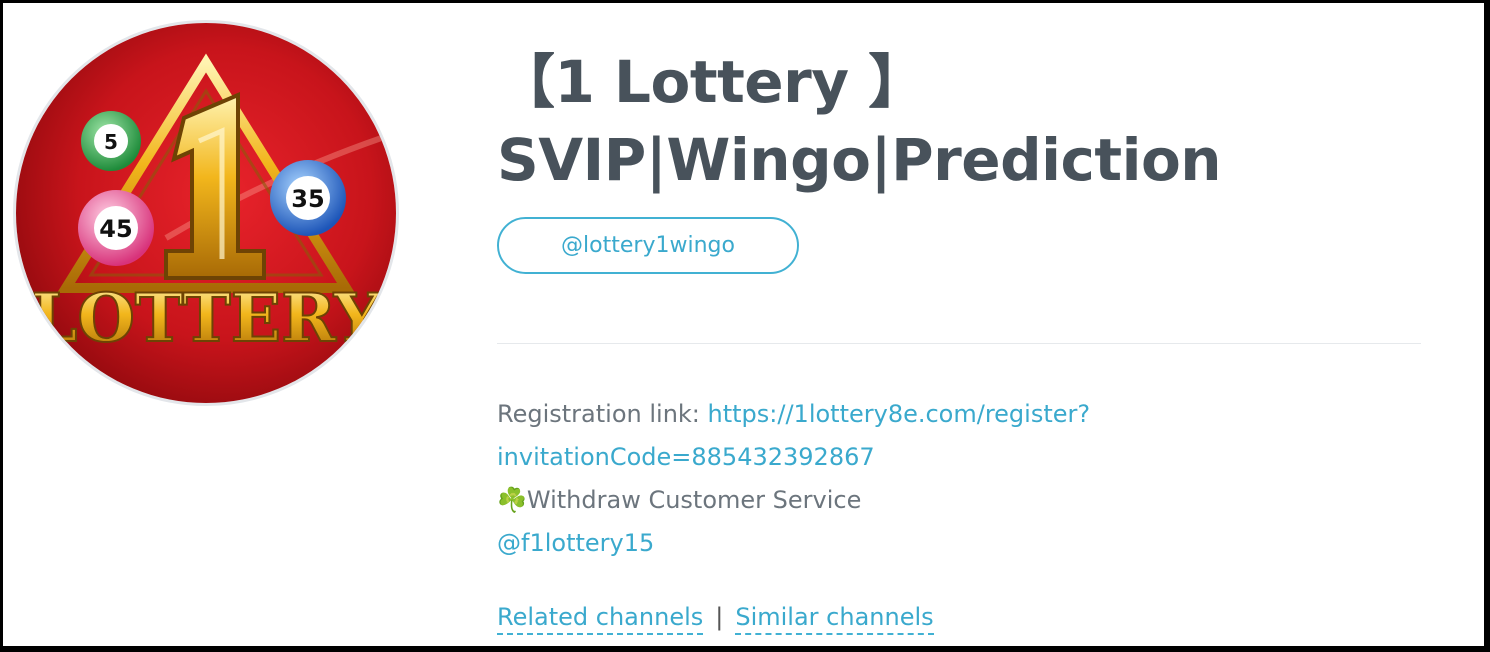 The image size is (1490, 652). I want to click on similar-channels-link: Similar channels, so click(834, 619).